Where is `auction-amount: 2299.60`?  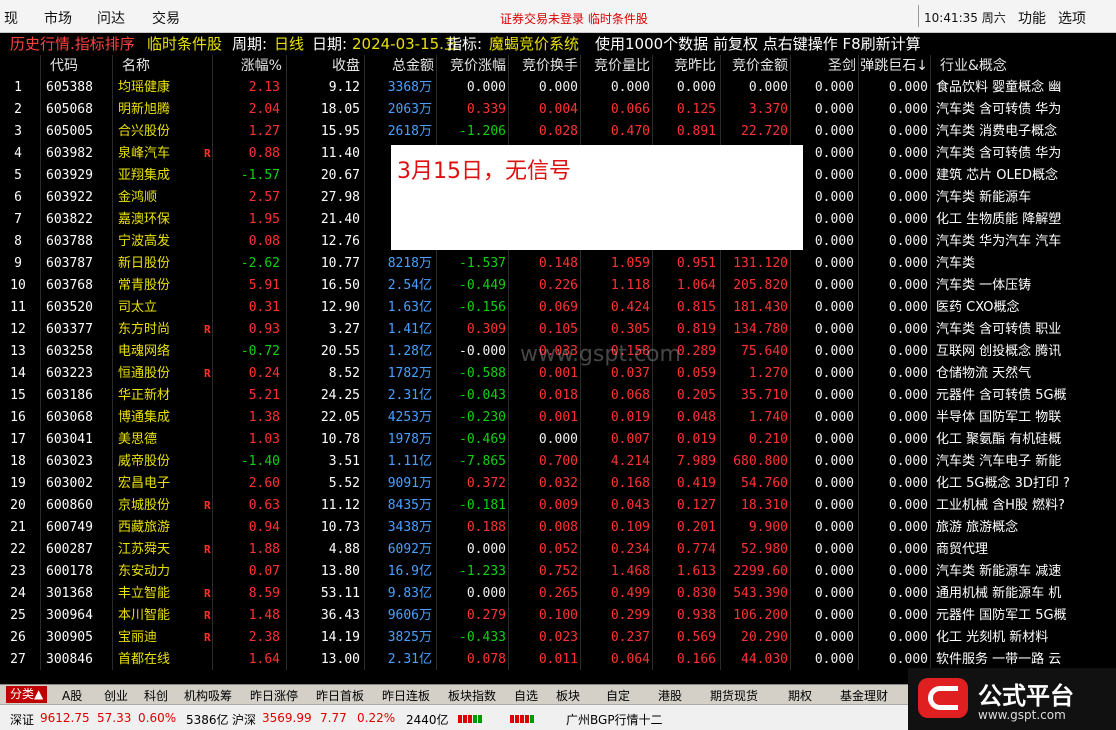
auction-amount: 2299.60 is located at coordinates (760, 571).